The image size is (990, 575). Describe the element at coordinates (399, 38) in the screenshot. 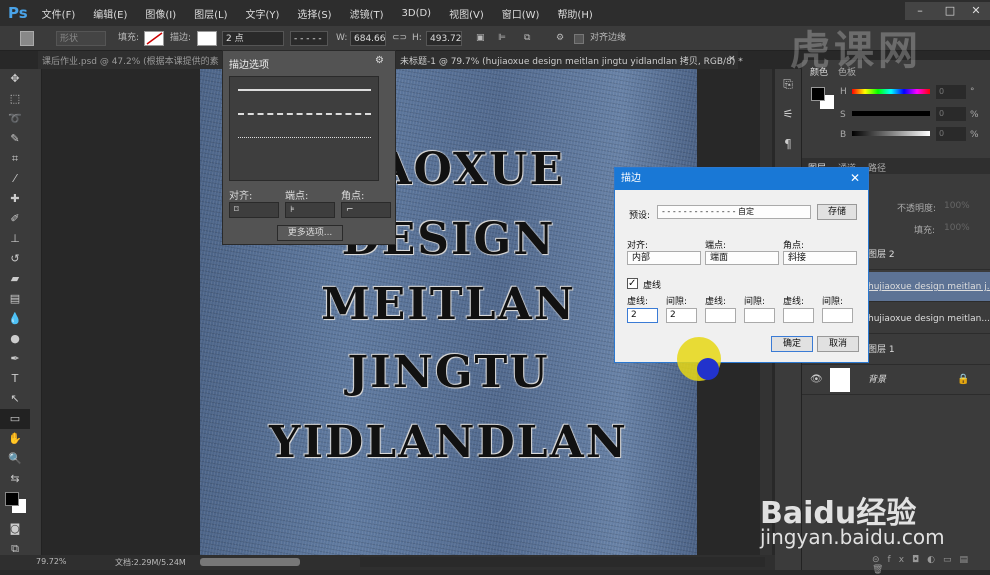

I see `link-icon: ⊂⊃` at that location.